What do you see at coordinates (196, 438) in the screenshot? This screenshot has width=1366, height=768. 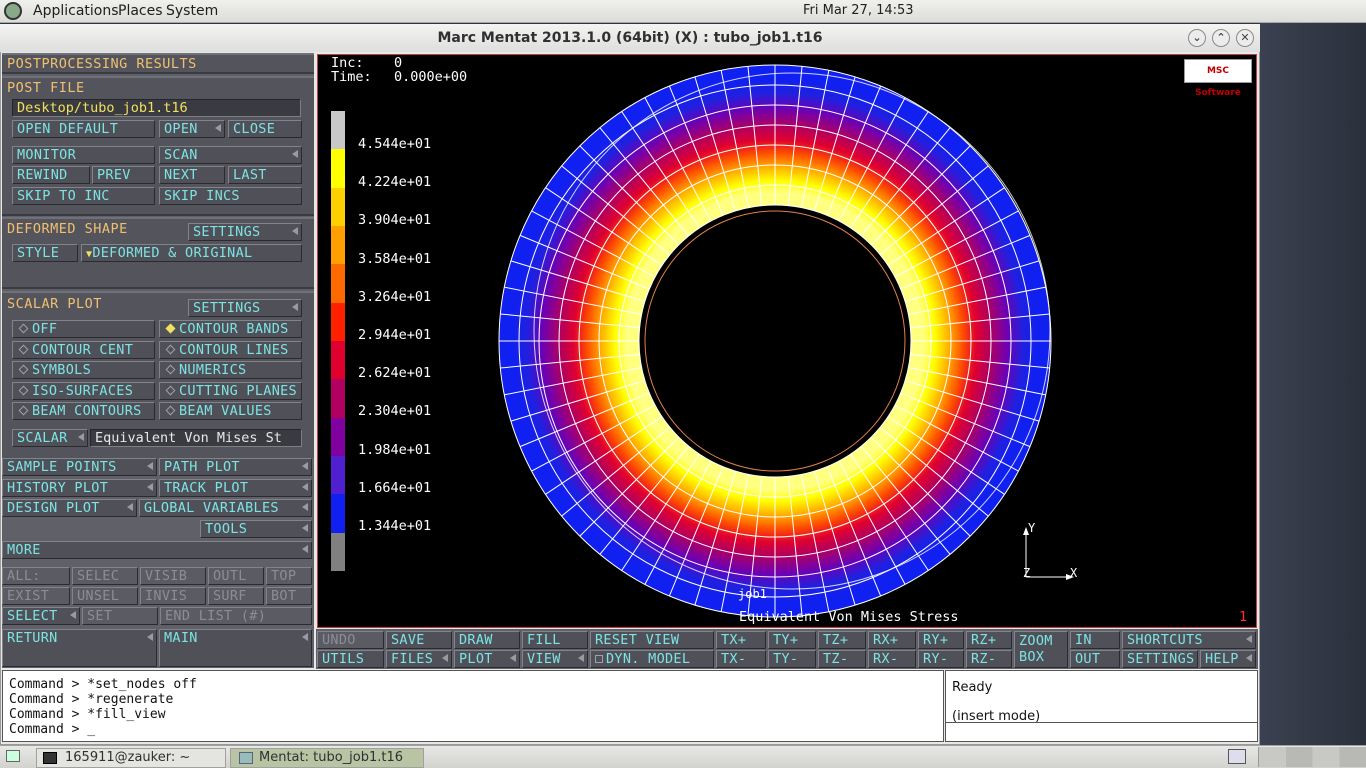 I see `scalar-value-field: Equivalent Von Mises St` at bounding box center [196, 438].